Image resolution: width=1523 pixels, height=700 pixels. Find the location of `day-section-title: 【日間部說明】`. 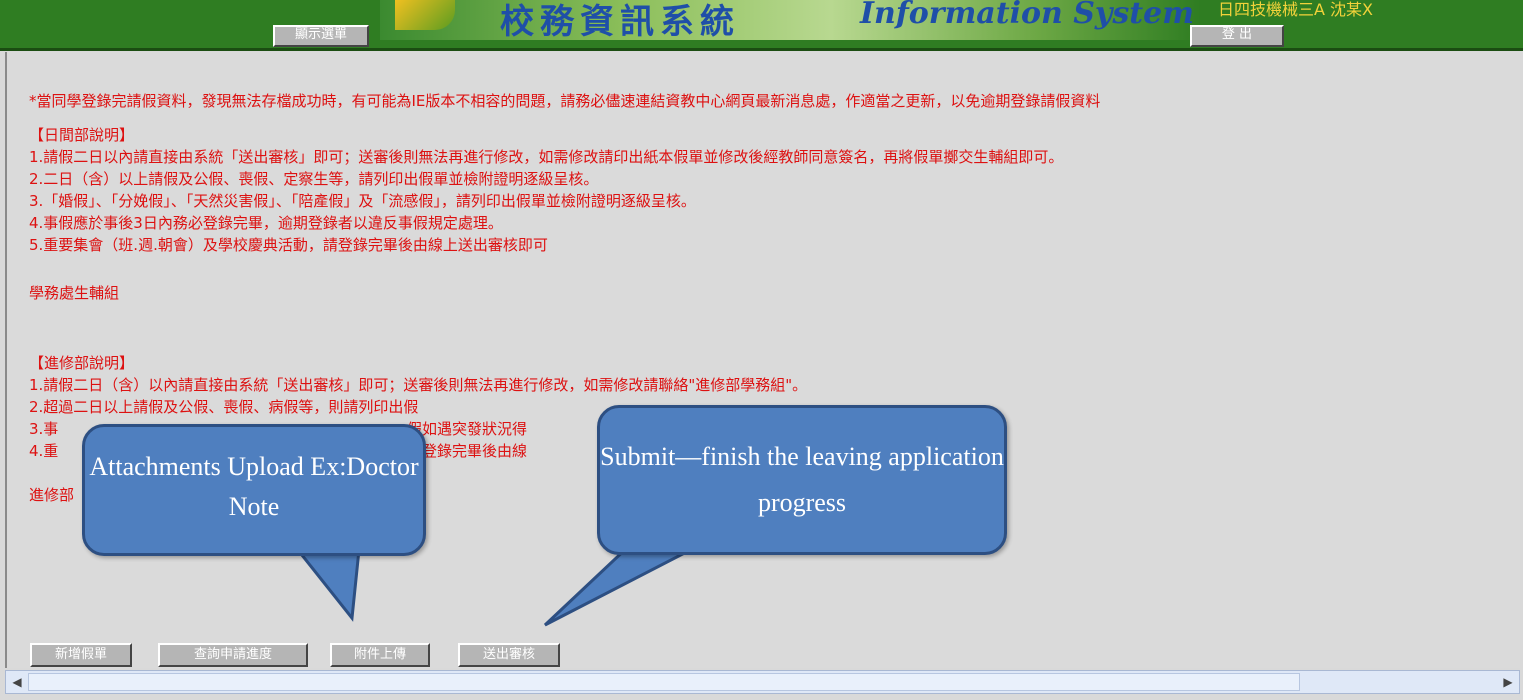

day-section-title: 【日間部說明】 is located at coordinates (82, 135).